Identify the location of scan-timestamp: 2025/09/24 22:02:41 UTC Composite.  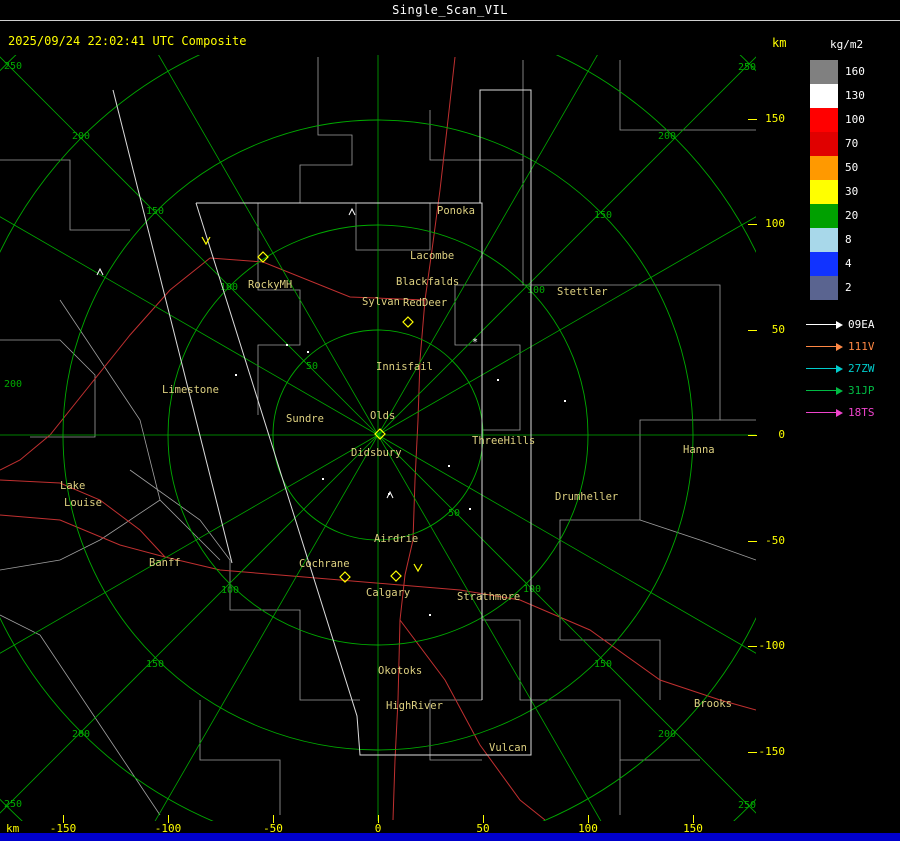
(127, 41).